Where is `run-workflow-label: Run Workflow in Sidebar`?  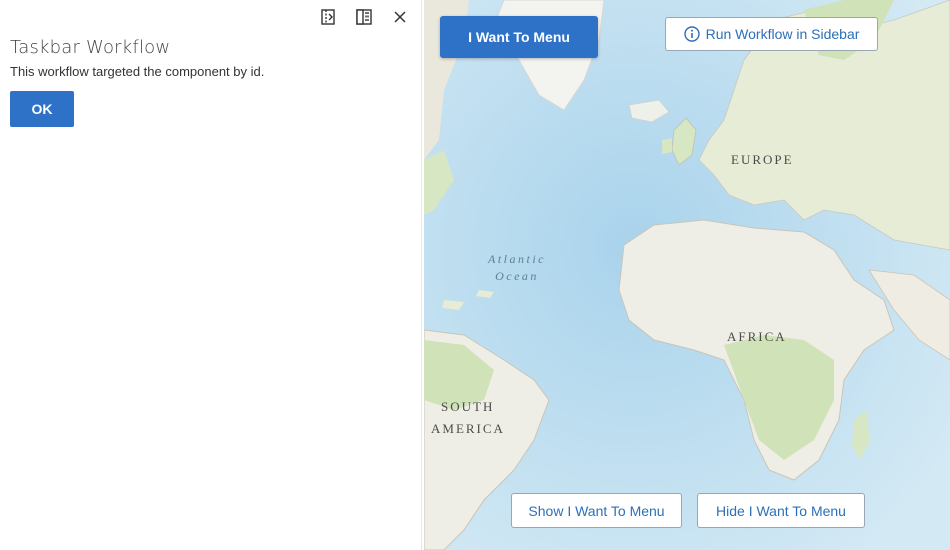
run-workflow-label: Run Workflow in Sidebar is located at coordinates (782, 34).